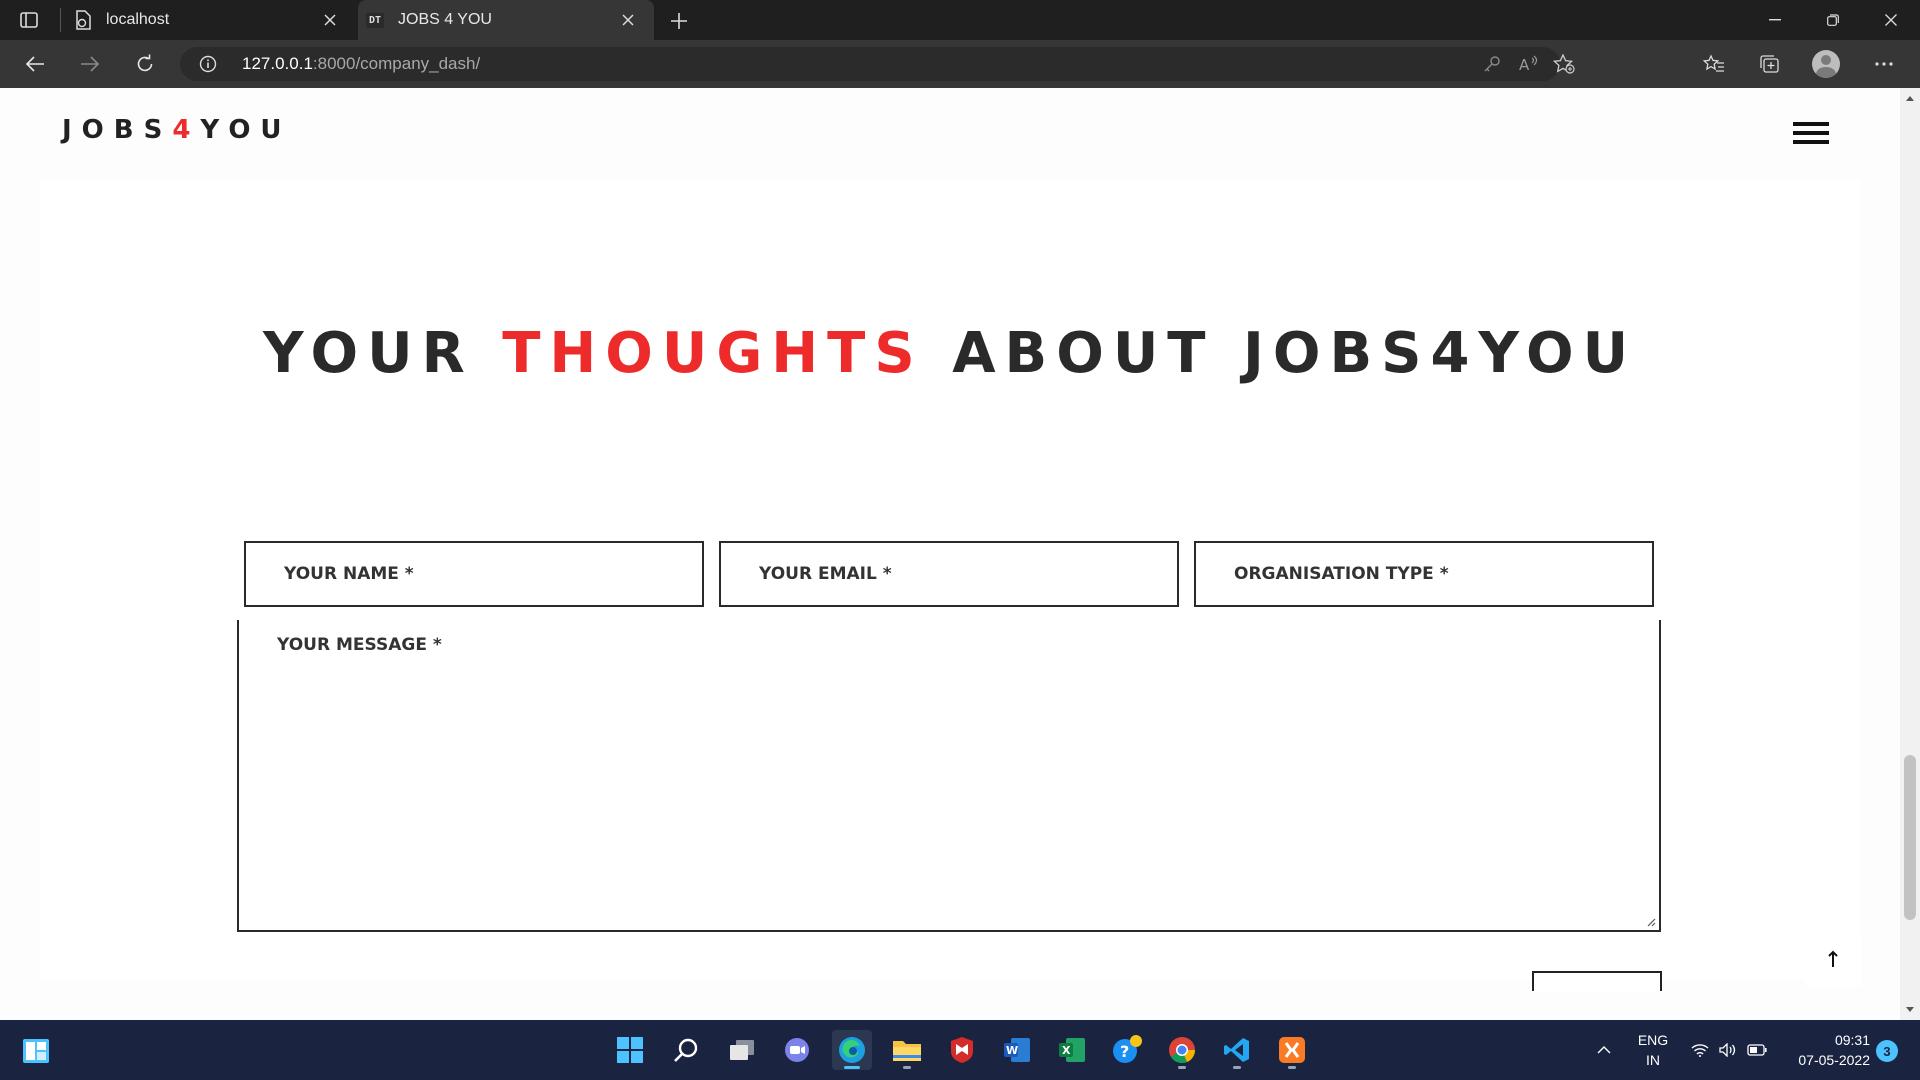  What do you see at coordinates (29, 20) in the screenshot?
I see `tab-actions-icon` at bounding box center [29, 20].